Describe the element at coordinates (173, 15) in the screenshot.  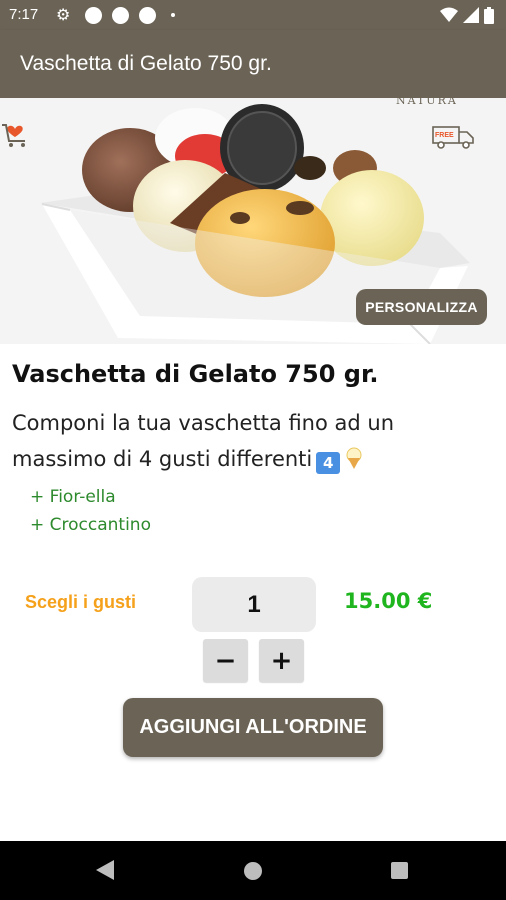
I see `more-notifications-icon` at that location.